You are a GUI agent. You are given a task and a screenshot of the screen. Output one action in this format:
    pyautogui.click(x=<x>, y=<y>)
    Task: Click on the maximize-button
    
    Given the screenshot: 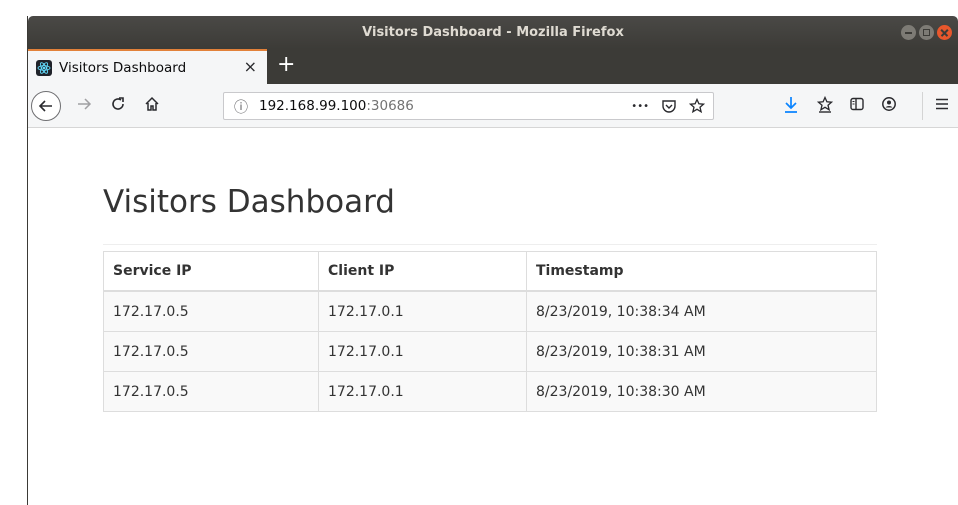 What is the action you would take?
    pyautogui.click(x=926, y=32)
    